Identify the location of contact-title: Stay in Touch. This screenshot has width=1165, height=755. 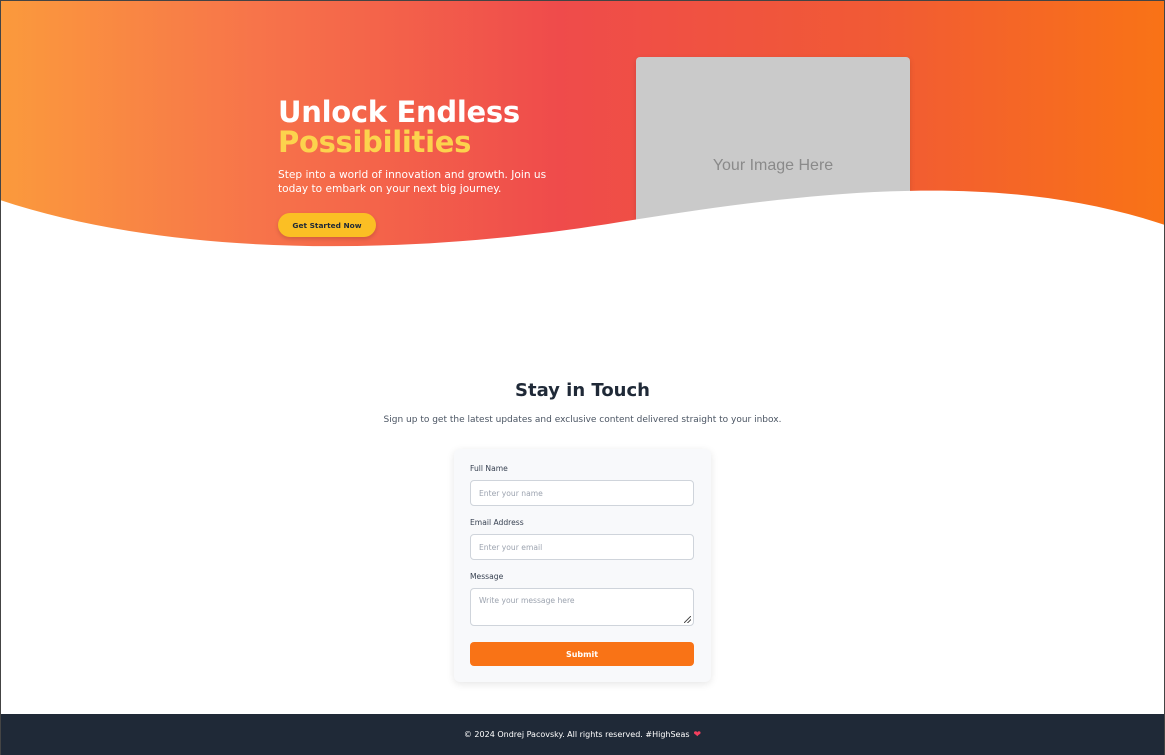
(582, 390).